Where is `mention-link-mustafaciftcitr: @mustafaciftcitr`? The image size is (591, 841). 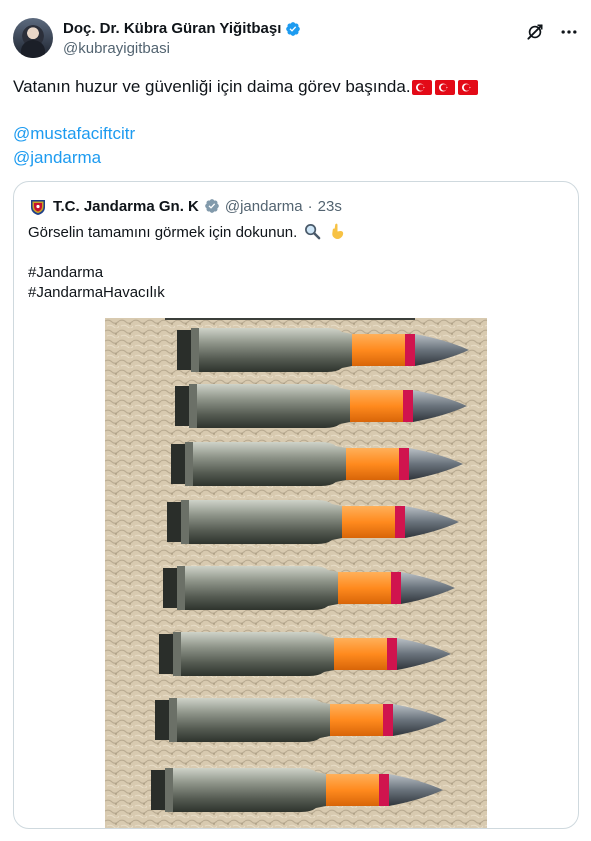
mention-link-mustafaciftcitr: @mustafaciftcitr is located at coordinates (74, 134).